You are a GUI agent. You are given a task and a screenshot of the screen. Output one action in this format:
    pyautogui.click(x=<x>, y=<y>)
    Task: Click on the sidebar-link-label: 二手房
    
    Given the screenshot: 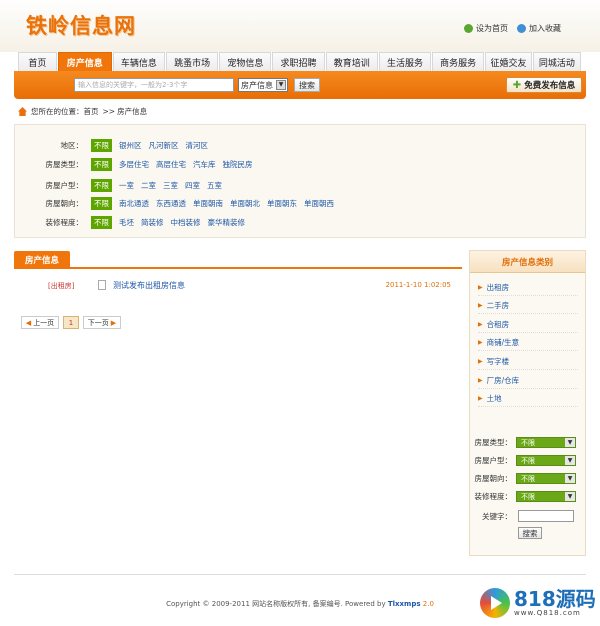 What is the action you would take?
    pyautogui.click(x=498, y=305)
    